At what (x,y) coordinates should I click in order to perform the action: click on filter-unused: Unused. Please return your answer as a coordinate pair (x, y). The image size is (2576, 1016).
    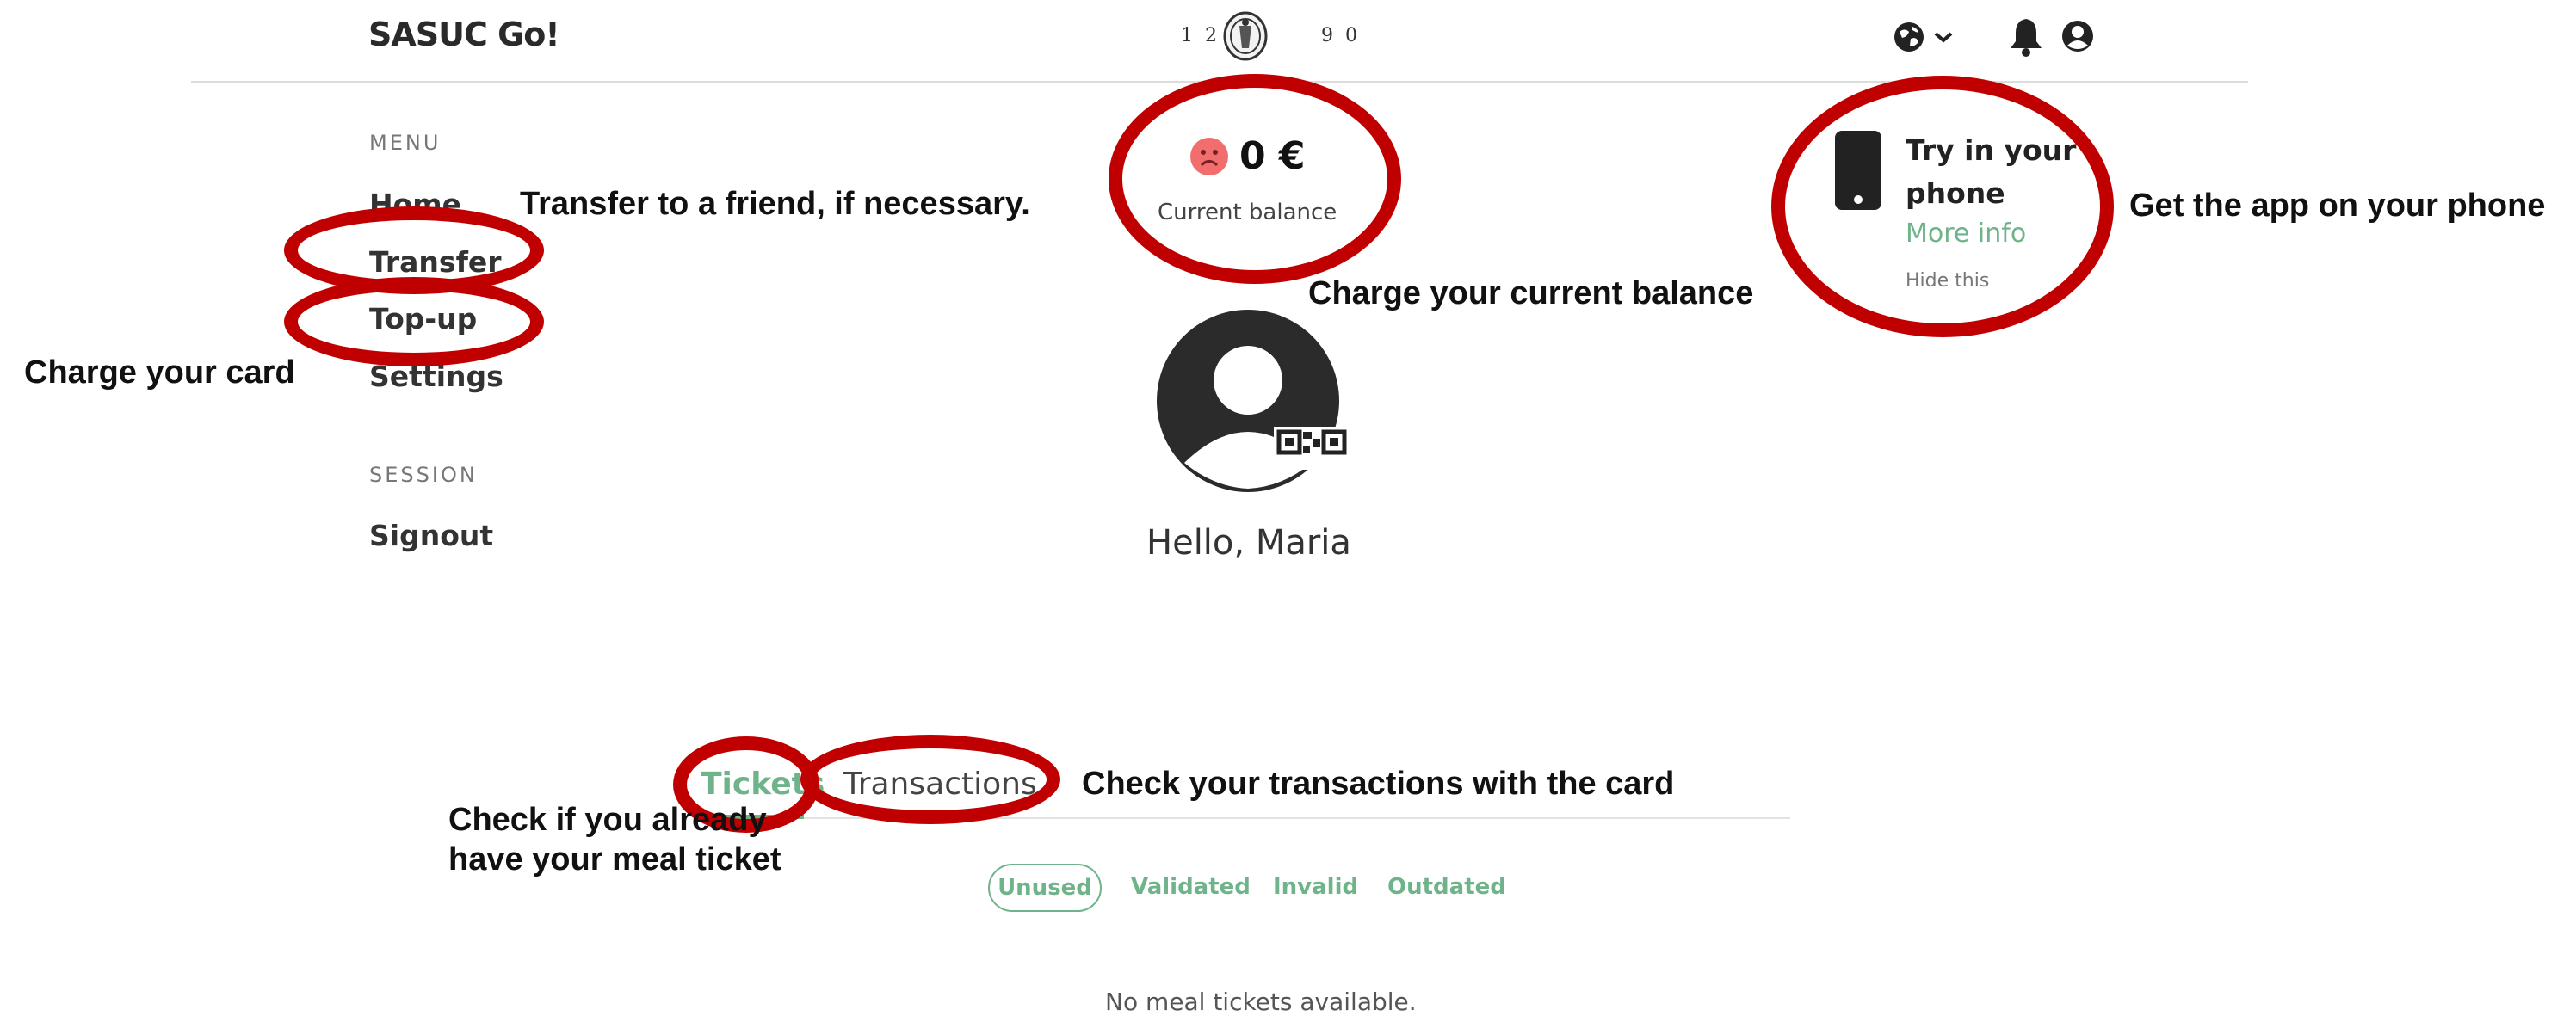
    Looking at the image, I should click on (1045, 888).